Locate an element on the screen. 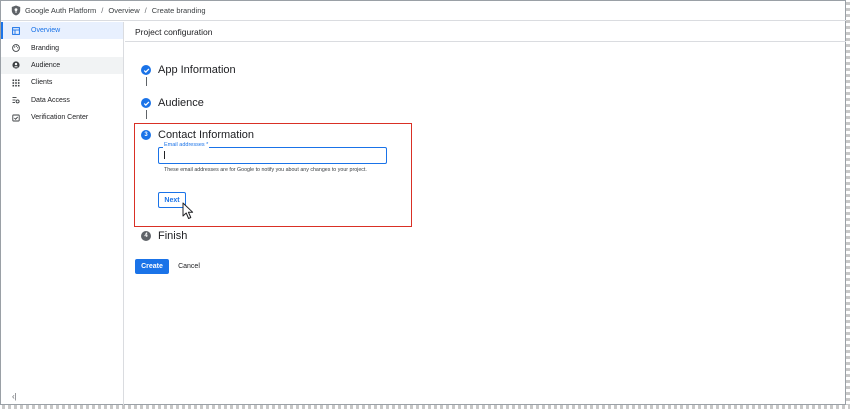 The width and height of the screenshot is (851, 410). text-caret is located at coordinates (164, 155).